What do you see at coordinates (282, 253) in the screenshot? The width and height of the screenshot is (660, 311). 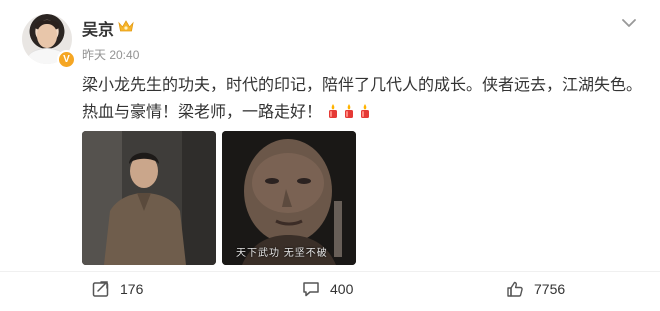 I see `image-subtitle: 天下武功 无坚不破` at bounding box center [282, 253].